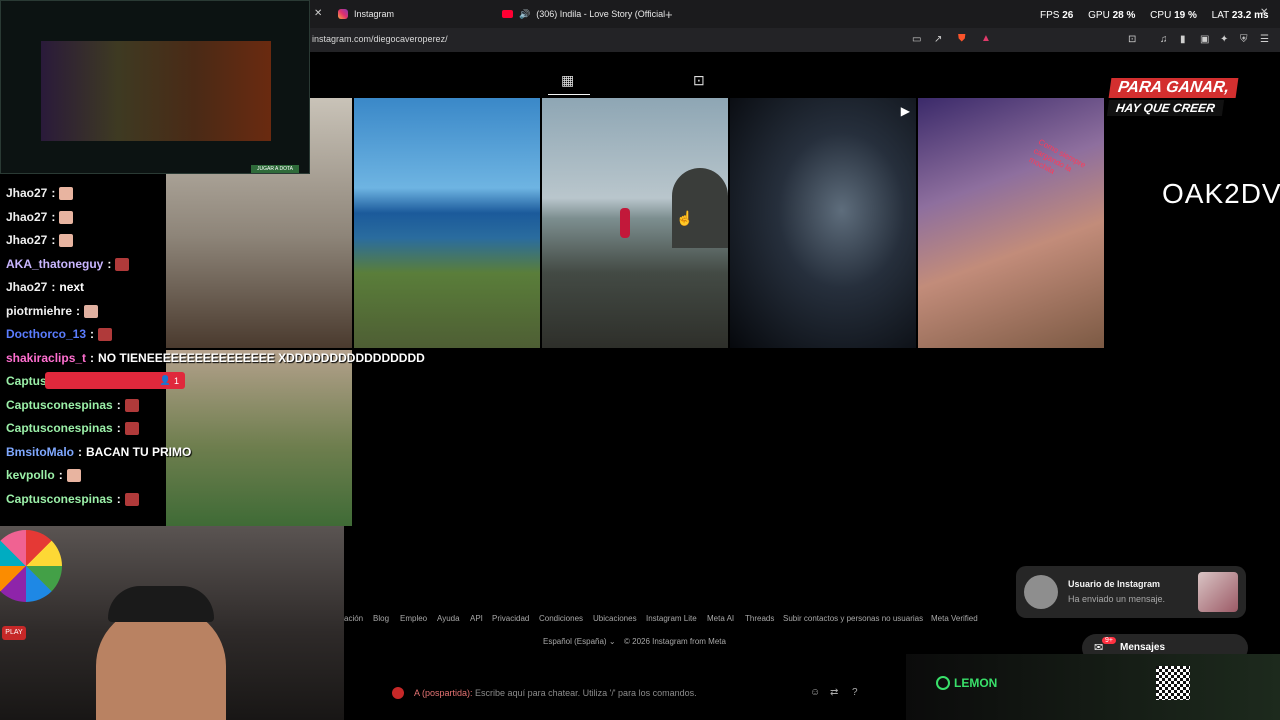 The image size is (1280, 720). Describe the element at coordinates (1173, 88) in the screenshot. I see `banner-line1: PARA GANAR,` at that location.